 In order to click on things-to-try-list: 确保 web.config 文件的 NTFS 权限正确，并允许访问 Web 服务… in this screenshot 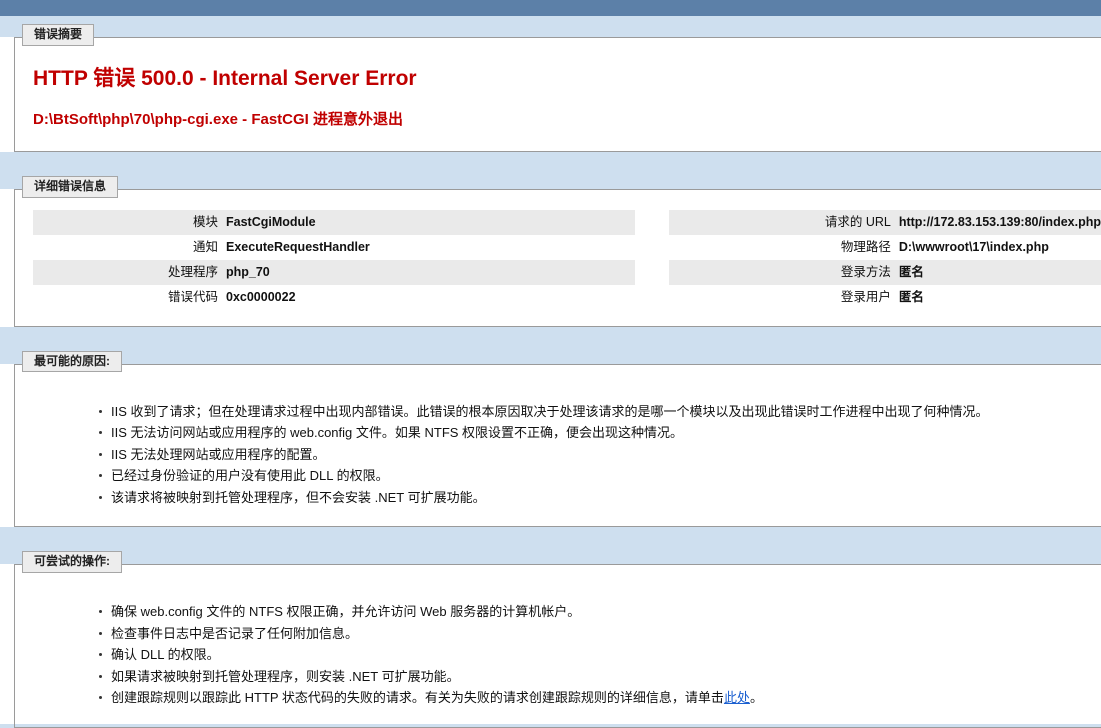, I will do `click(558, 655)`.